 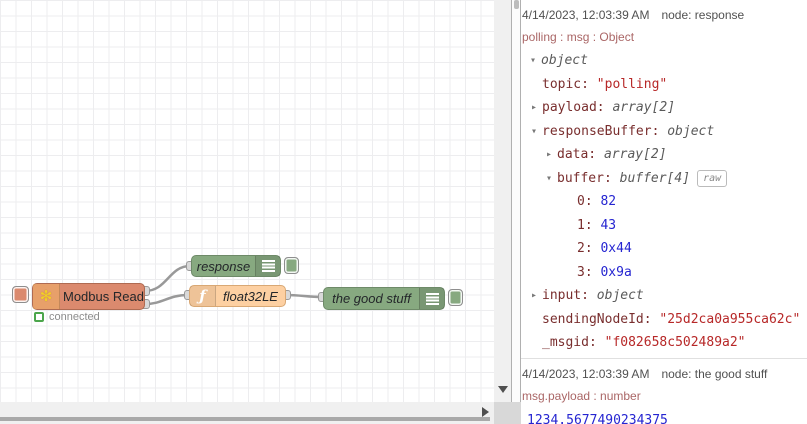 I want to click on debug-list-icon, so click(x=431, y=298).